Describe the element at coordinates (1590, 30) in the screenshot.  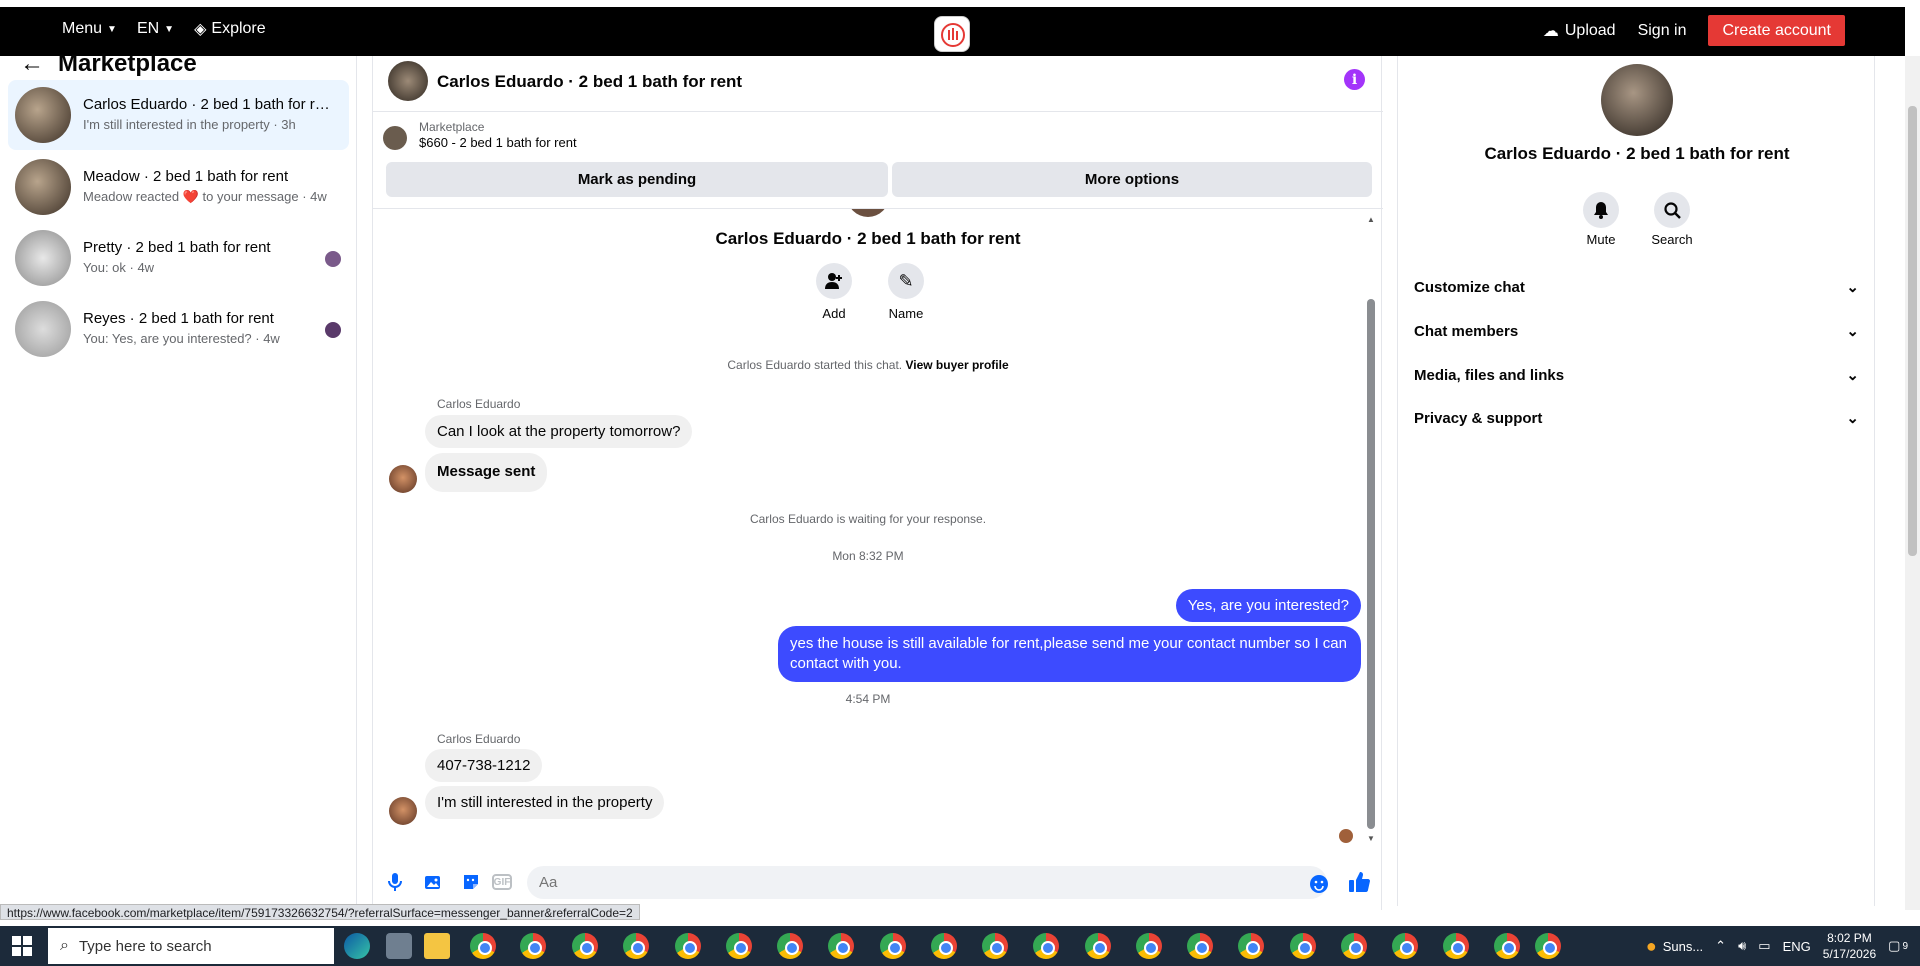
I see `upload-label: Upload` at that location.